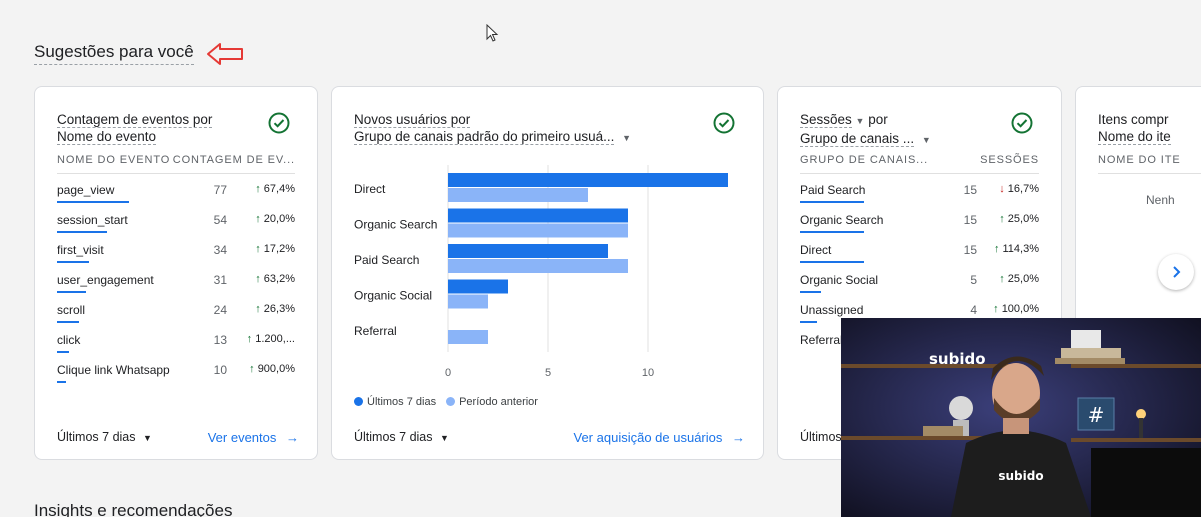 Image resolution: width=1201 pixels, height=517 pixels. I want to click on row-name: session_start, so click(92, 220).